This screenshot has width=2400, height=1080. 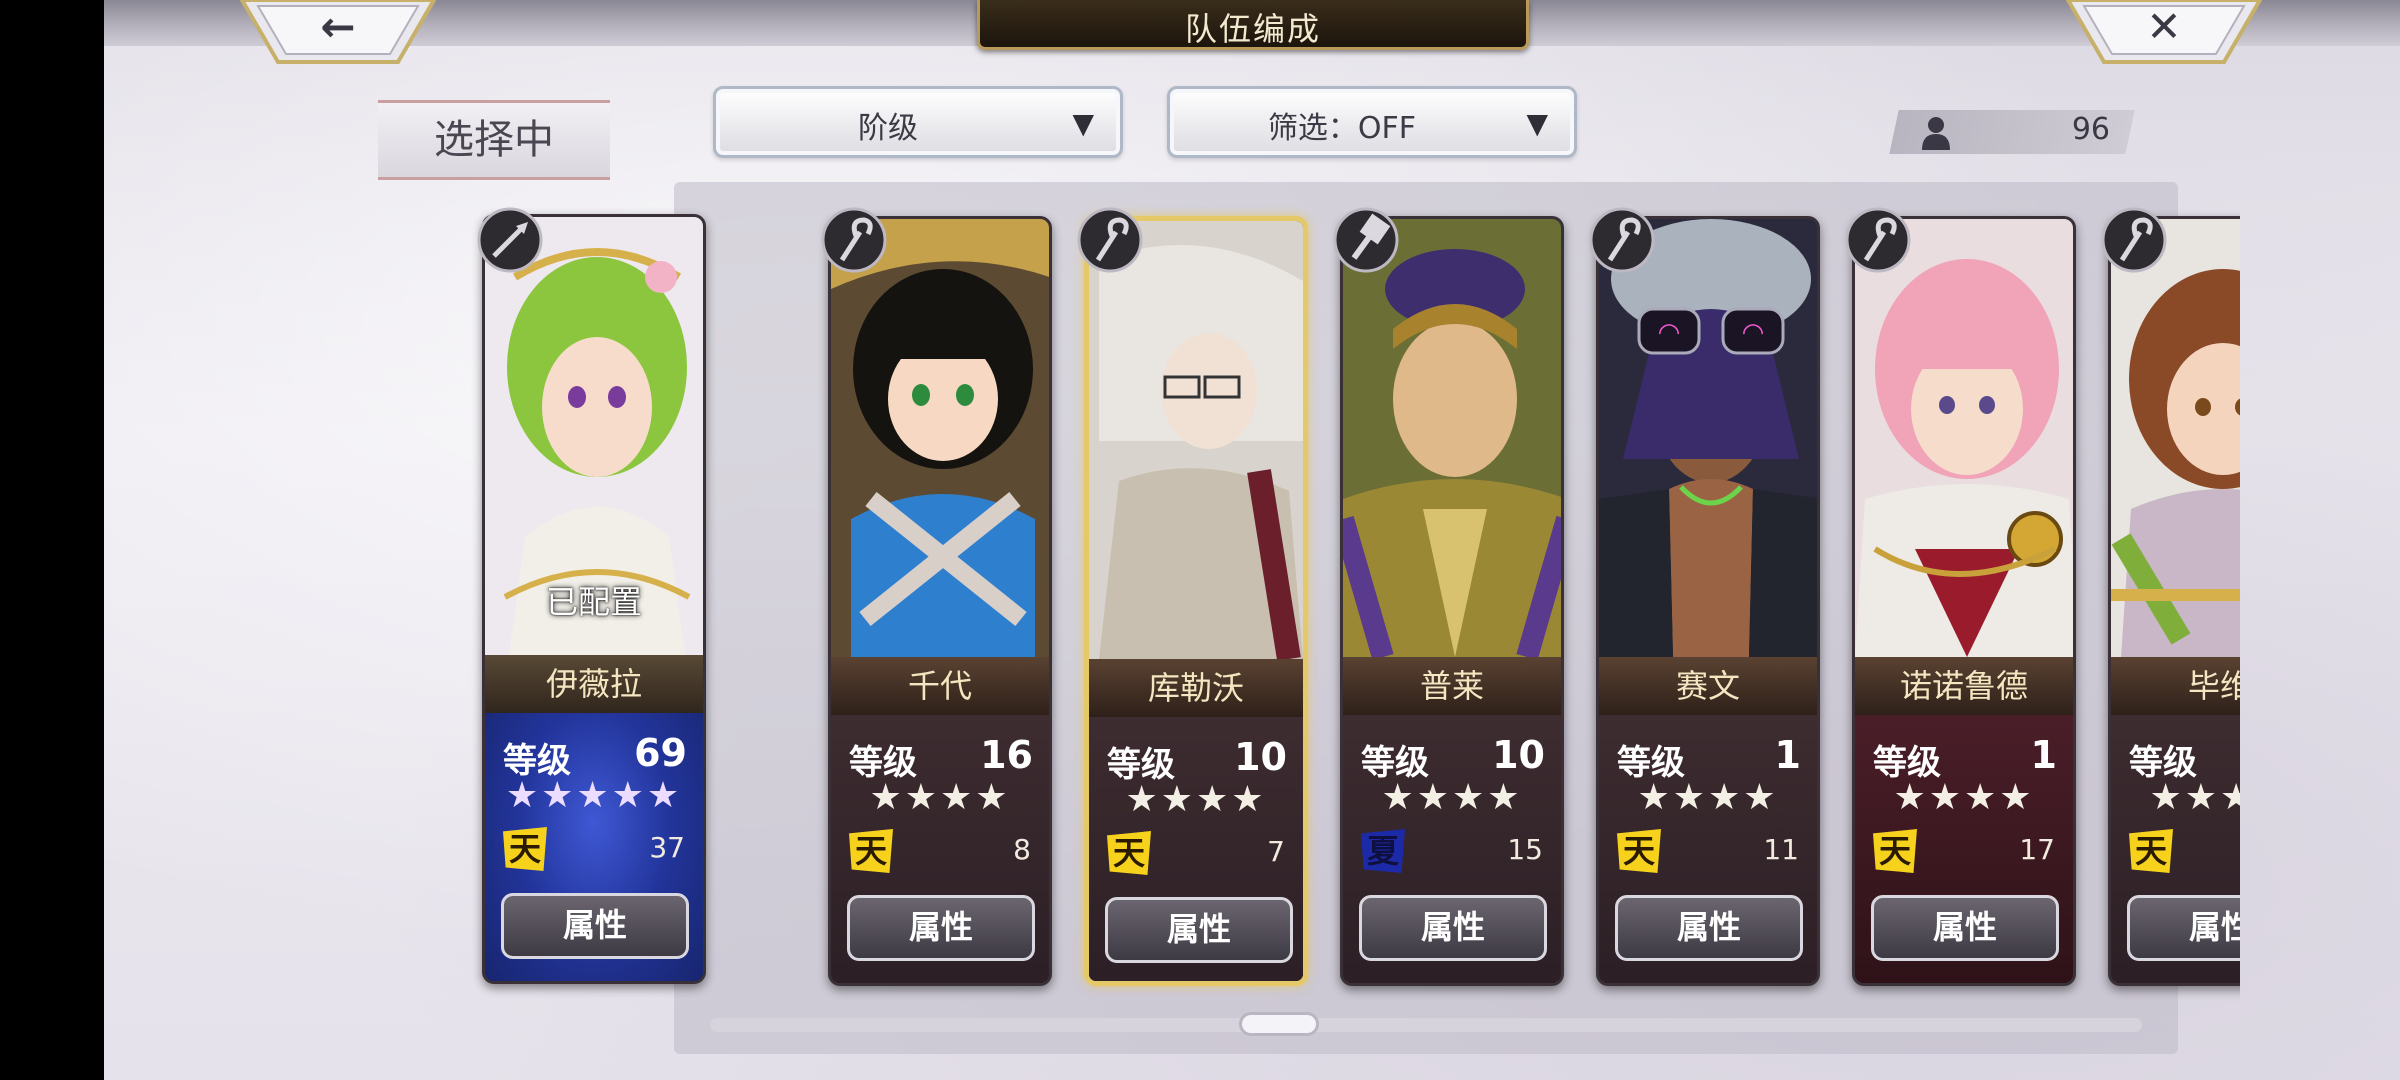 What do you see at coordinates (2175, 686) in the screenshot?
I see `unit-name: 毕维` at bounding box center [2175, 686].